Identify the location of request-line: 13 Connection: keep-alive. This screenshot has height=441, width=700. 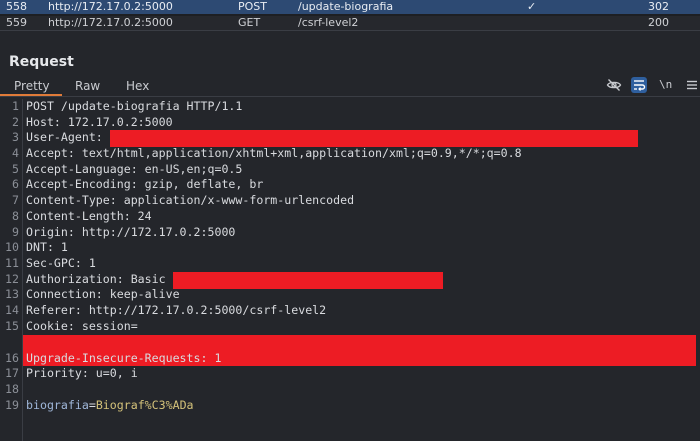
(92, 294).